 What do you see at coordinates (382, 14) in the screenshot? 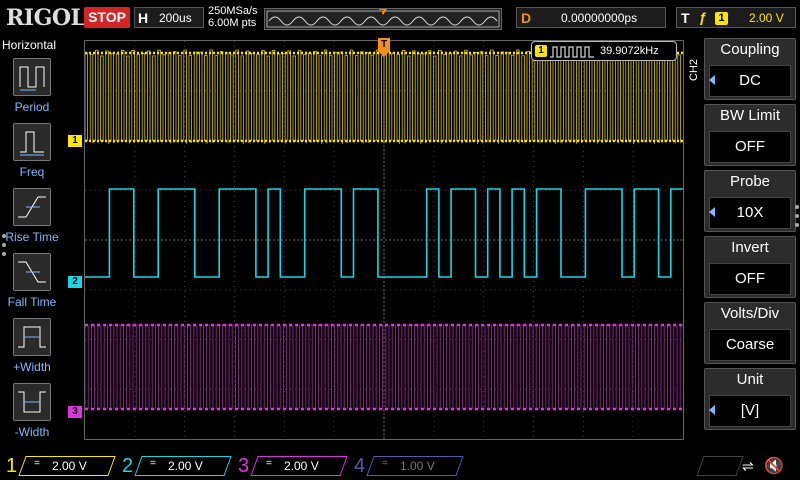
I see `svg-text: T` at bounding box center [382, 14].